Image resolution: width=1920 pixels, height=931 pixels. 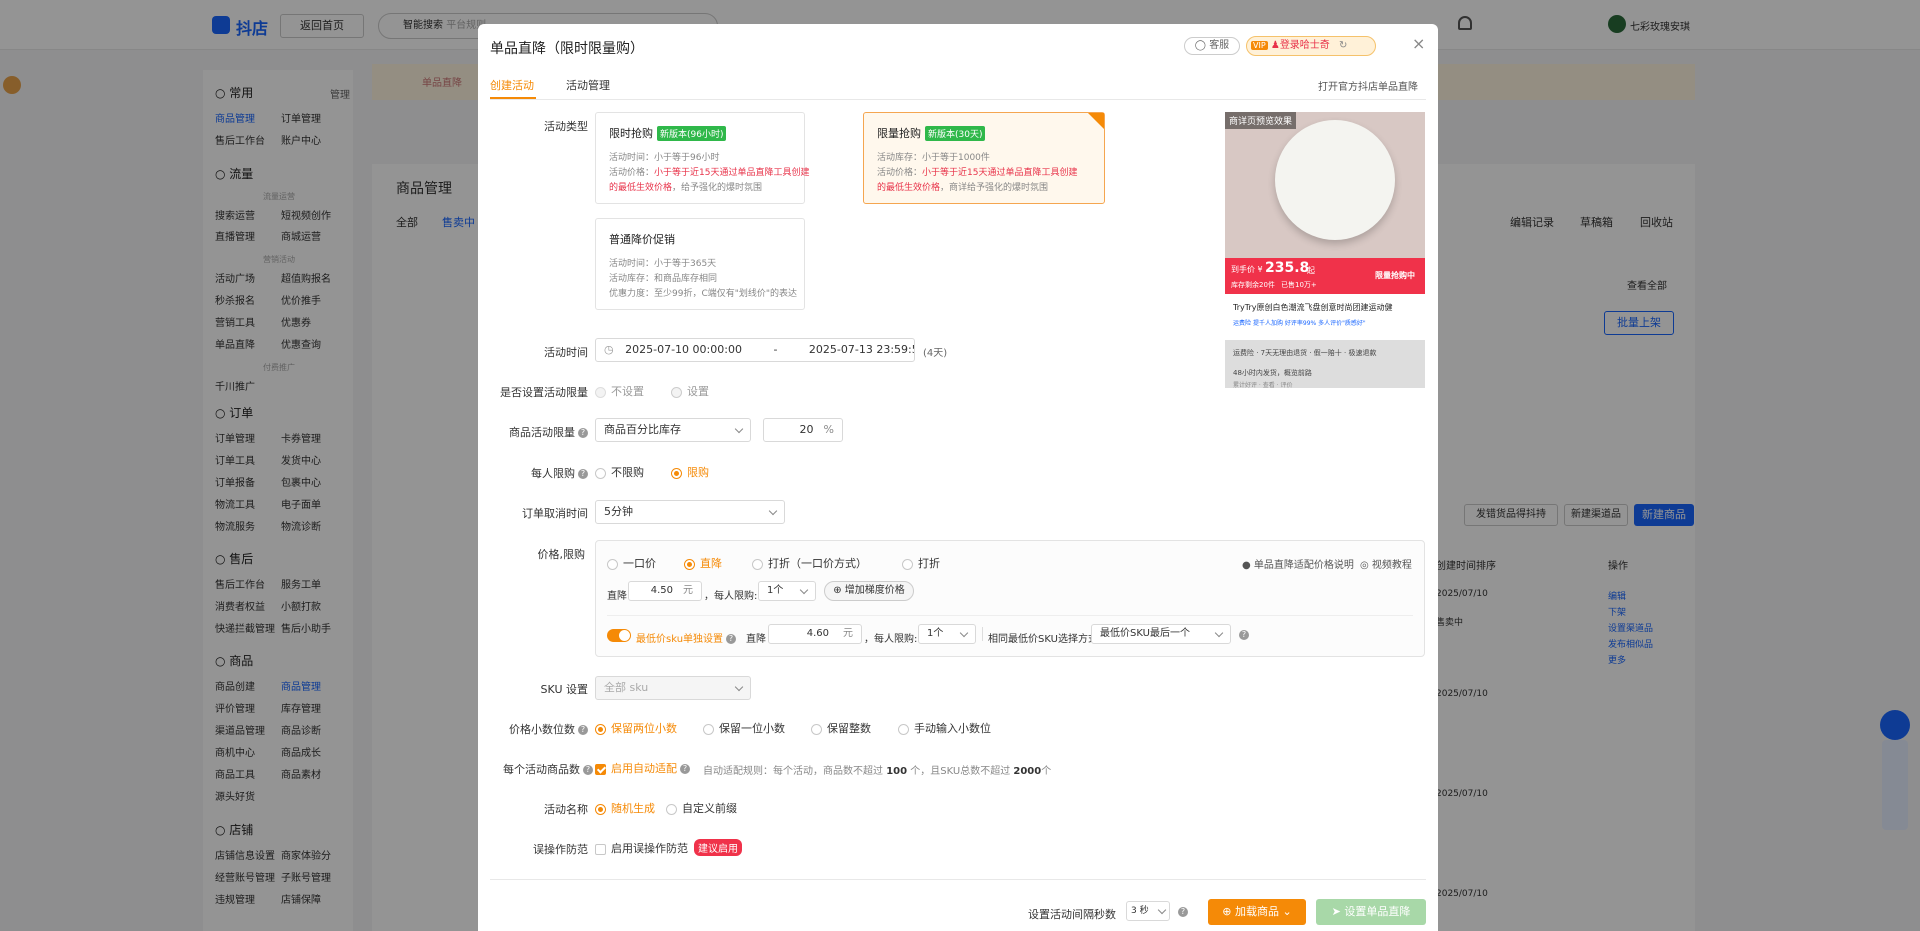 I want to click on per-buy-label: ，每人限购:, so click(x=731, y=596).